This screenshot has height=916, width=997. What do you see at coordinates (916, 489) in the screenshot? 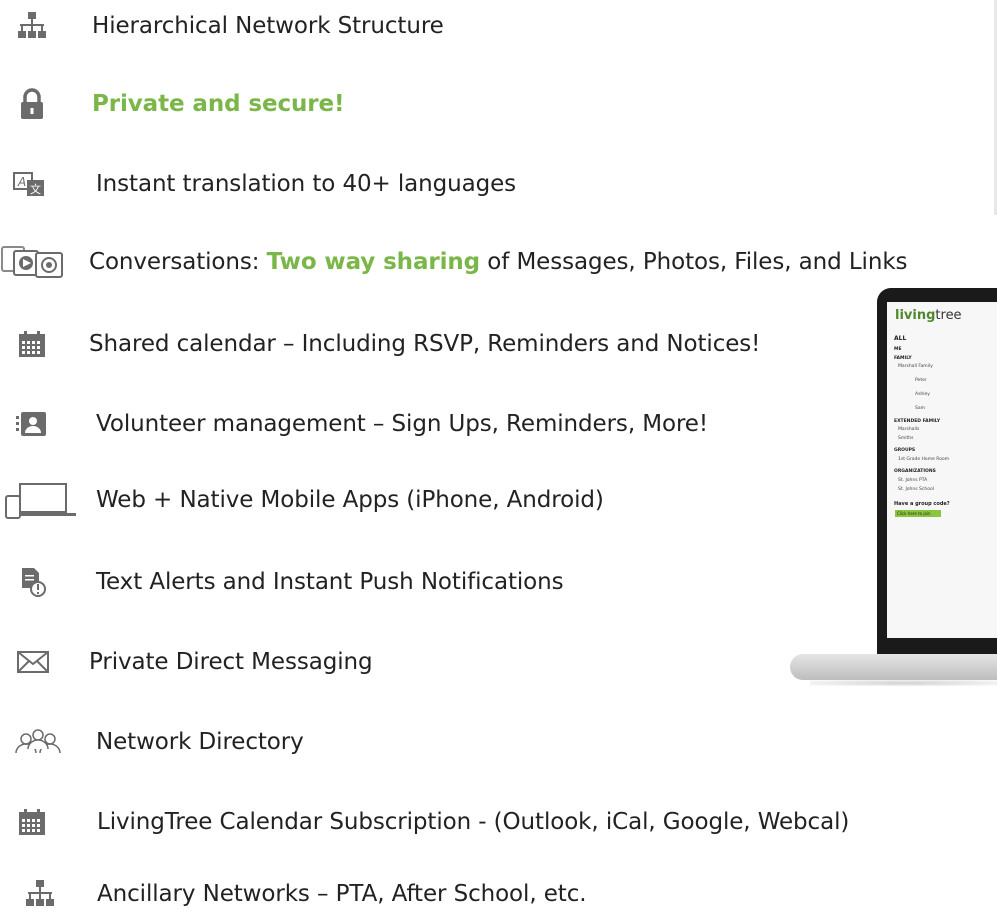
I see `sidebar-item-st-johns-school: St. Johns School` at bounding box center [916, 489].